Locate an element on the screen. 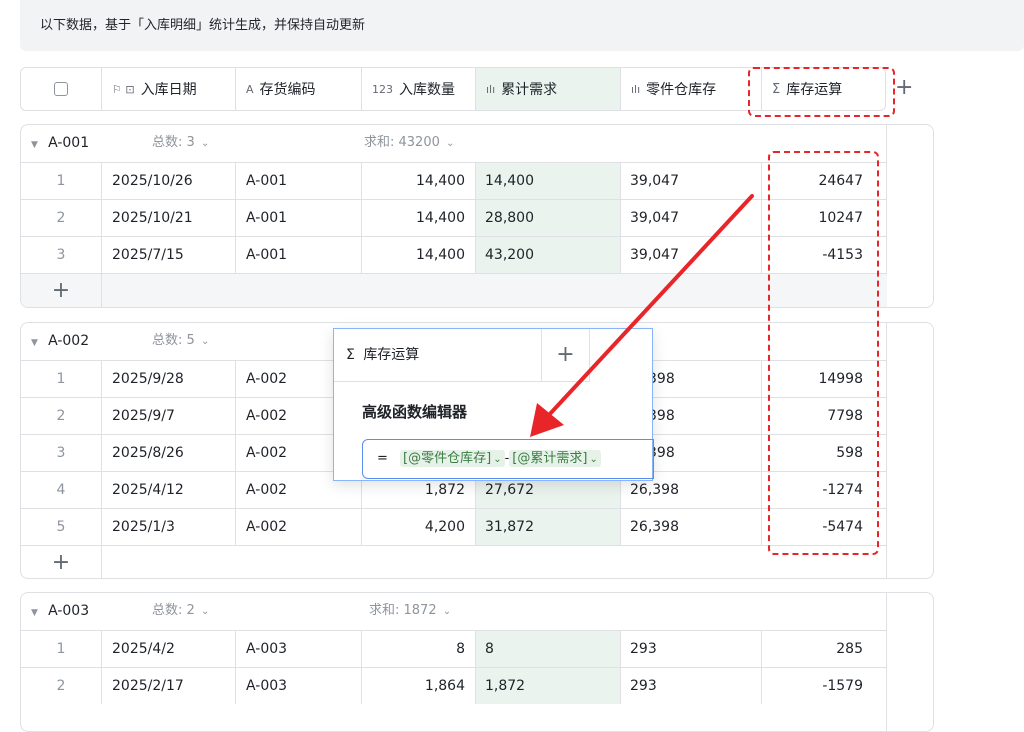  annotation-arrow is located at coordinates (642, 315).